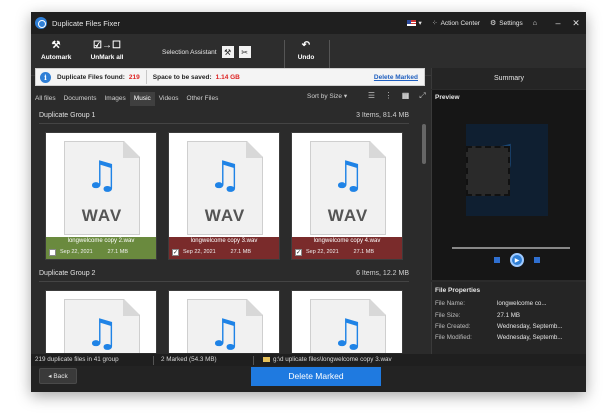  What do you see at coordinates (453, 326) in the screenshot?
I see `property-label: File Created:` at bounding box center [453, 326].